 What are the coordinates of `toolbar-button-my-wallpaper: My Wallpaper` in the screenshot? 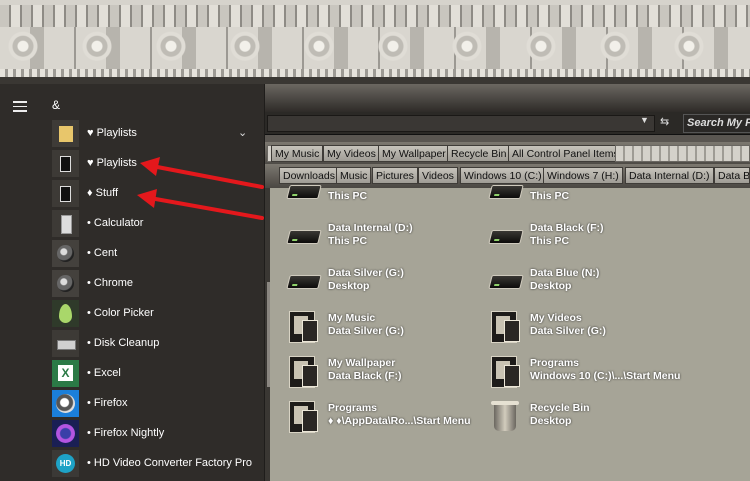 It's located at (414, 153).